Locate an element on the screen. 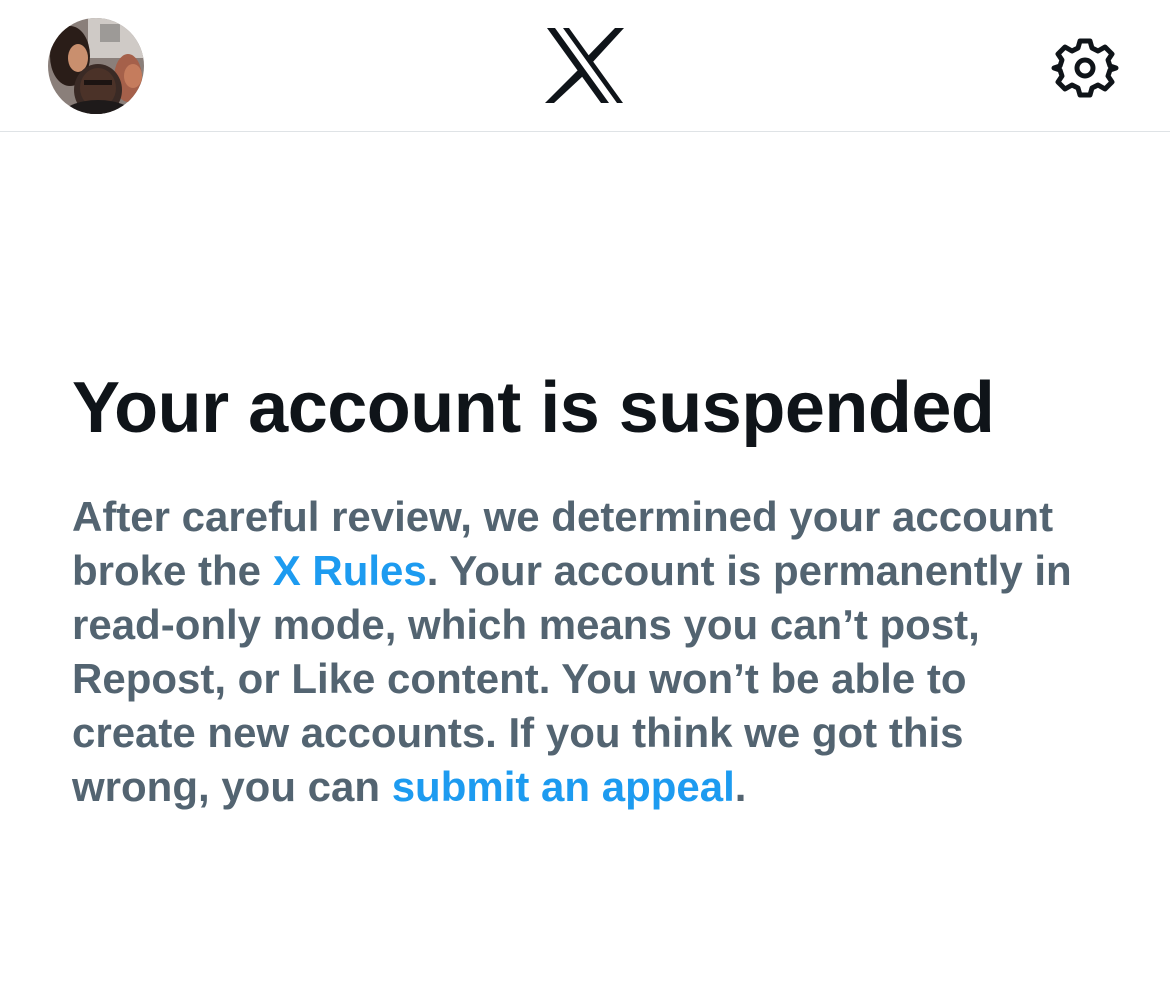 Image resolution: width=1170 pixels, height=982 pixels. profile-avatar is located at coordinates (96, 66).